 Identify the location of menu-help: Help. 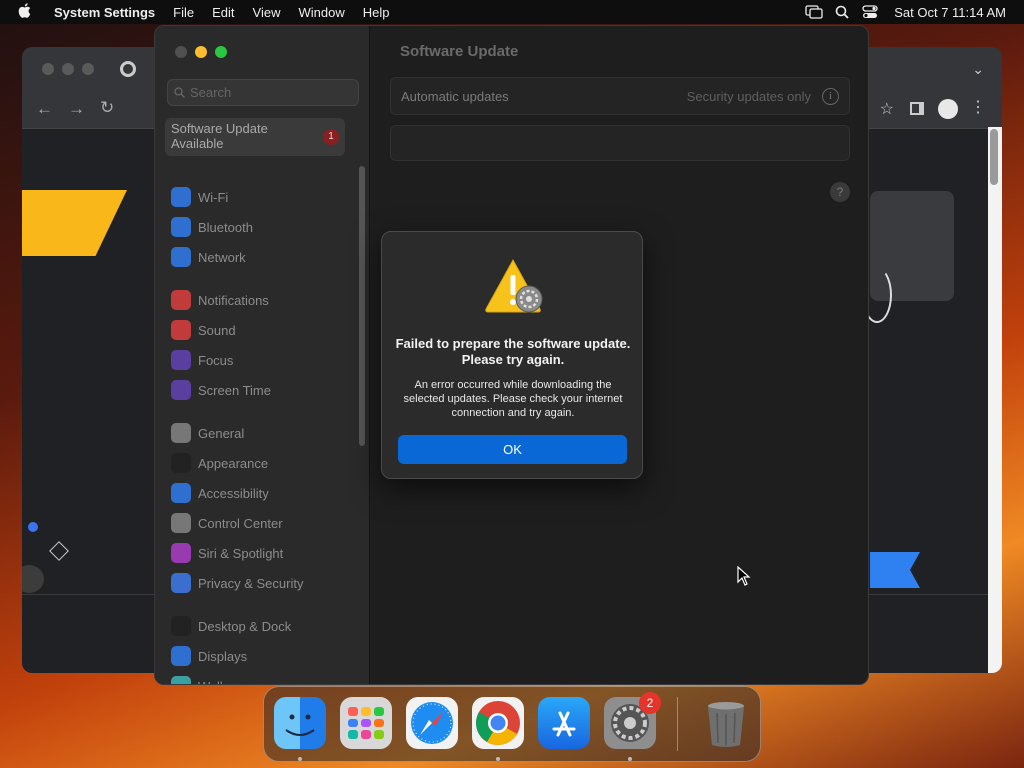
(376, 12).